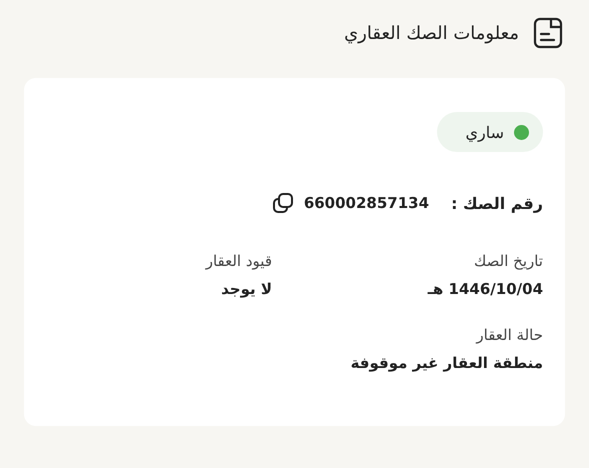  I want to click on field-value: 1446/10/04 هـ, so click(485, 289).